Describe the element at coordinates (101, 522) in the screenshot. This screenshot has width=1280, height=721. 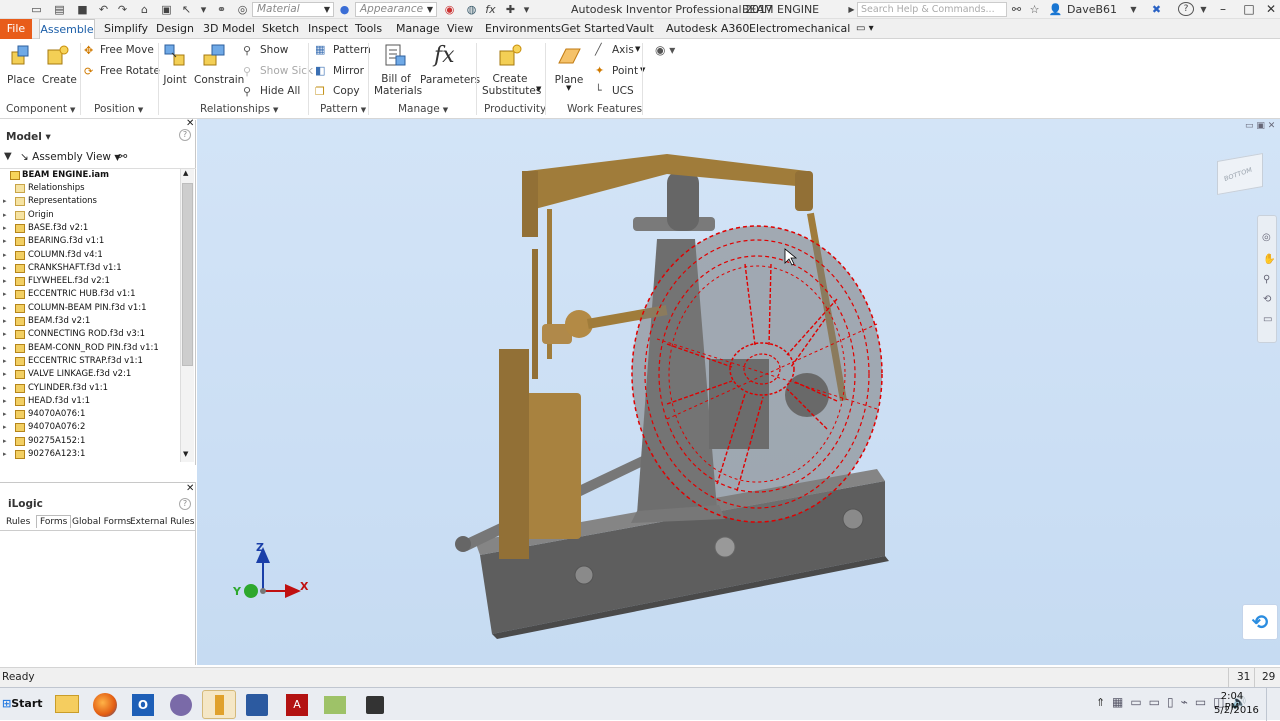
I see `tab-global-forms: Global Forms` at that location.